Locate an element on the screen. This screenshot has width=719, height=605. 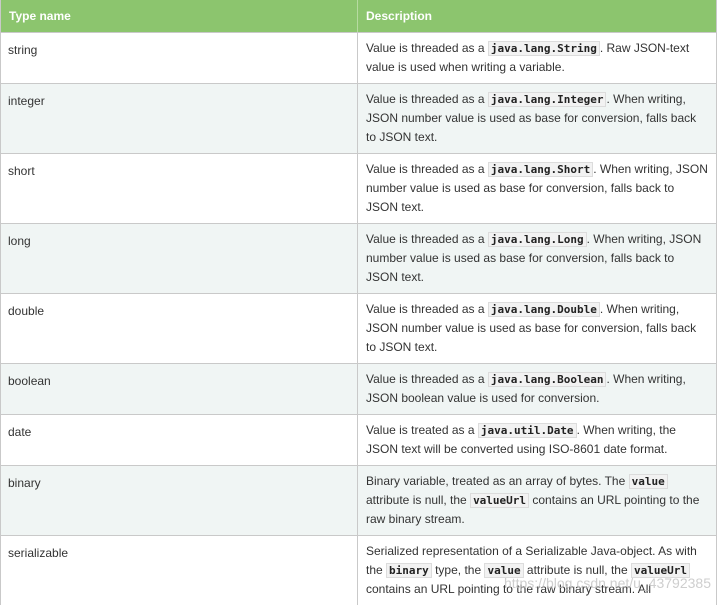
code-snippet: java.lang.Double is located at coordinates (544, 309).